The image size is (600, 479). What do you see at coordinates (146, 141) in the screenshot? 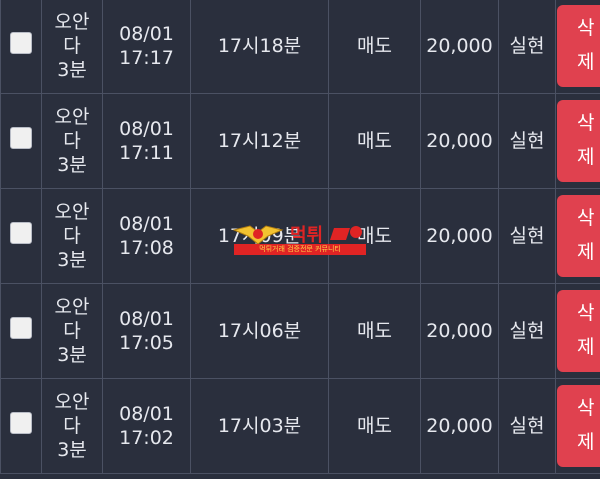
I see `datetime-cell: 08/01 17:11` at bounding box center [146, 141].